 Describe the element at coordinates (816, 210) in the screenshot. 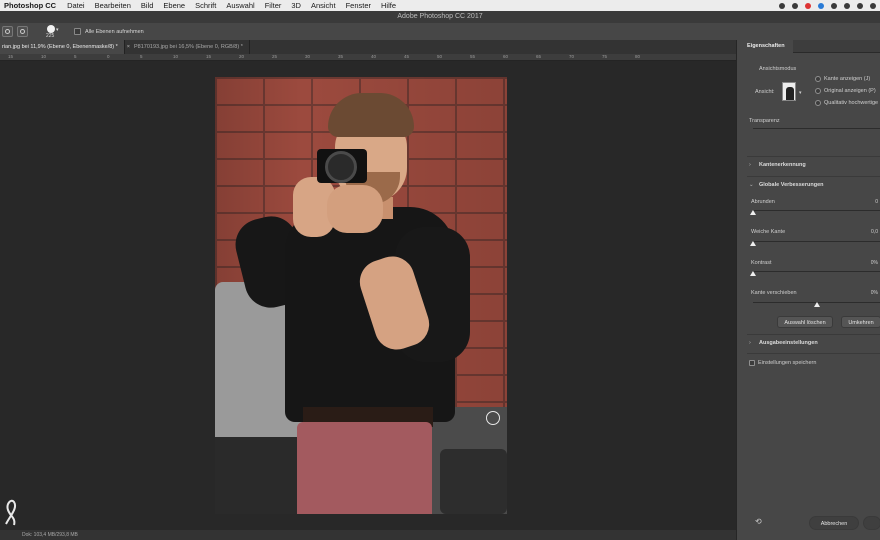

I see `smooth-slider` at that location.